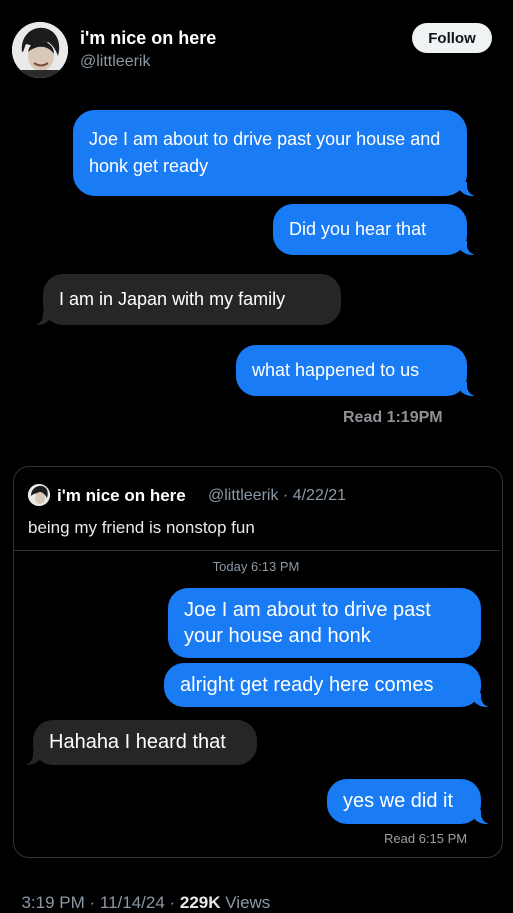 This screenshot has height=913, width=513. Describe the element at coordinates (100, 902) in the screenshot. I see `tweet-timestamp: 3:19 PM · 11/14/24 ·` at that location.